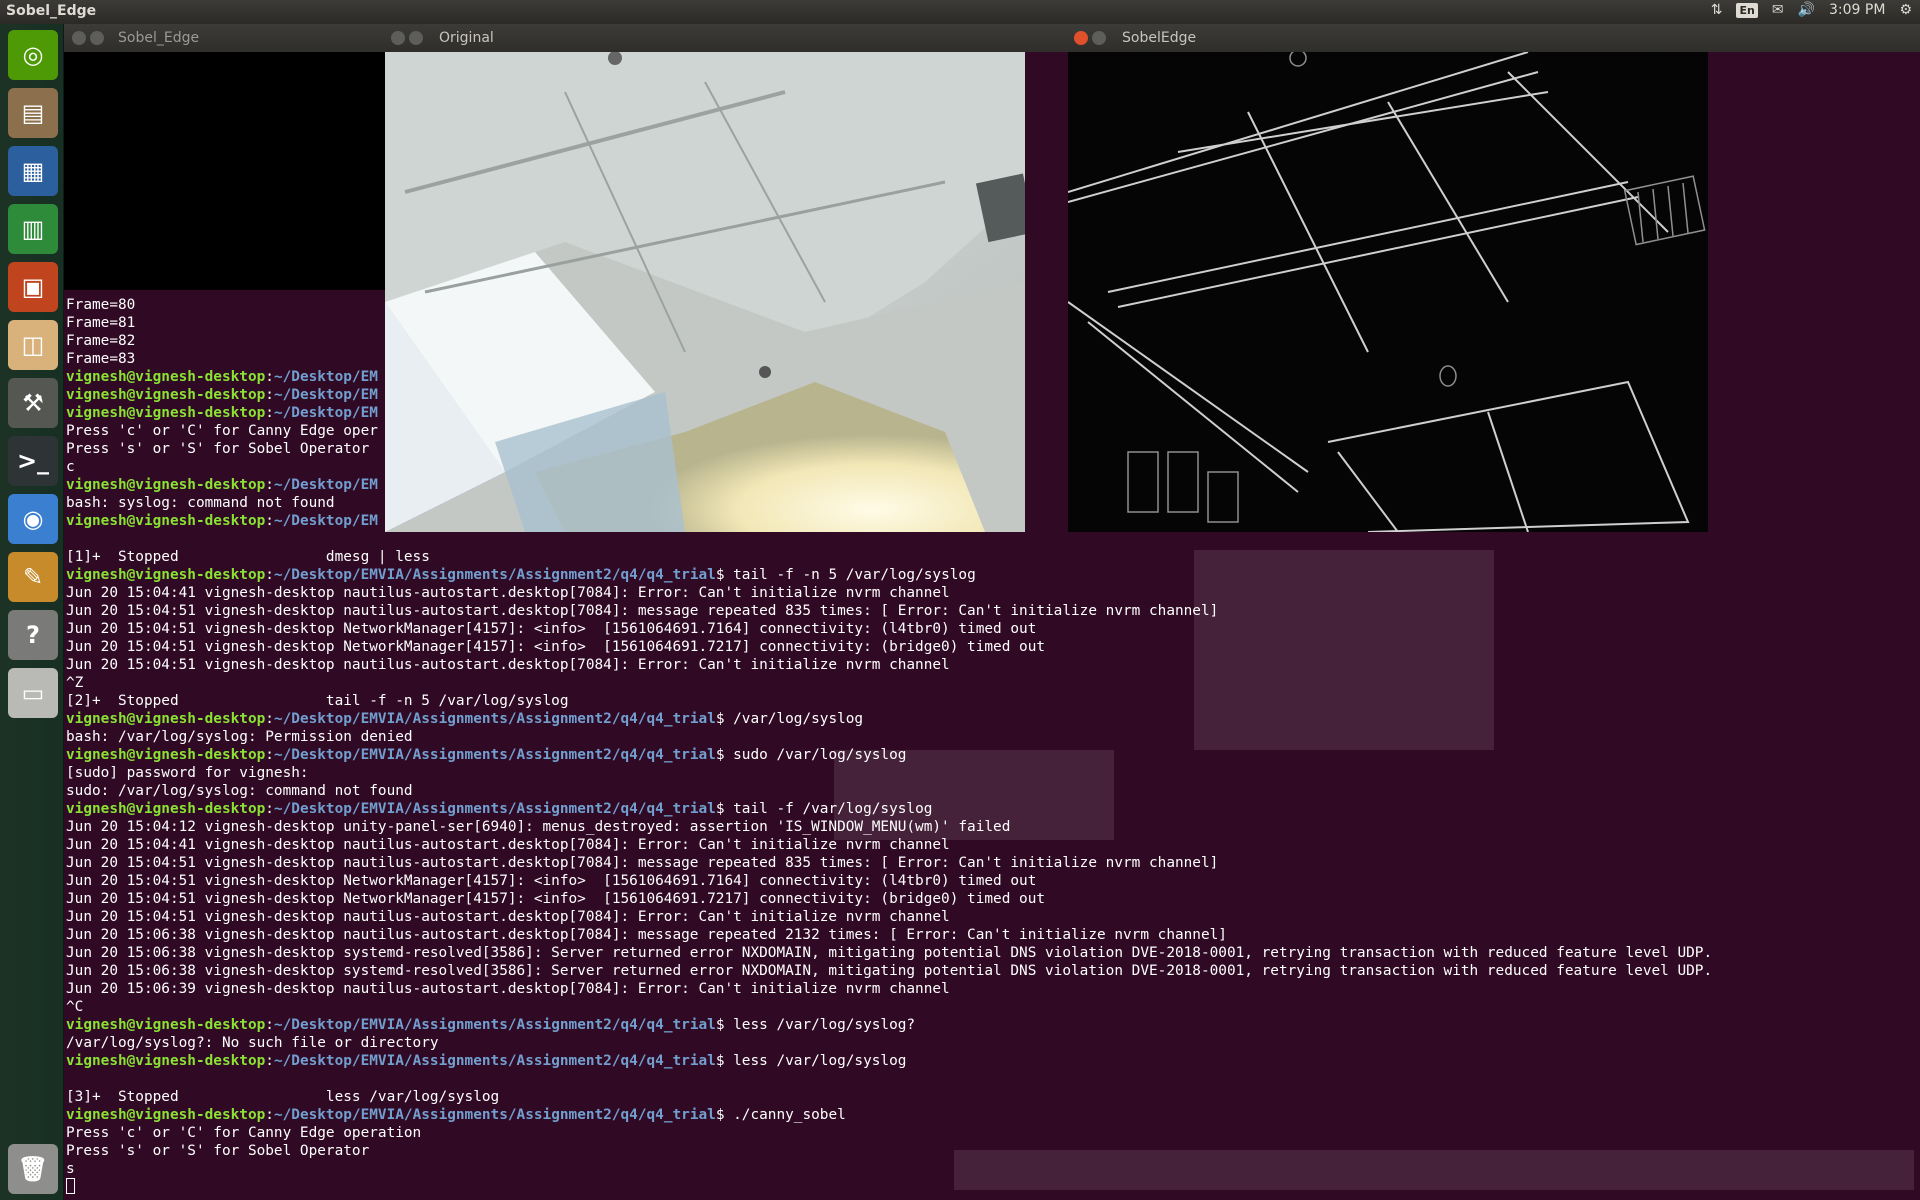  I want to click on ubuntu-logo-icon: ◎, so click(33, 55).